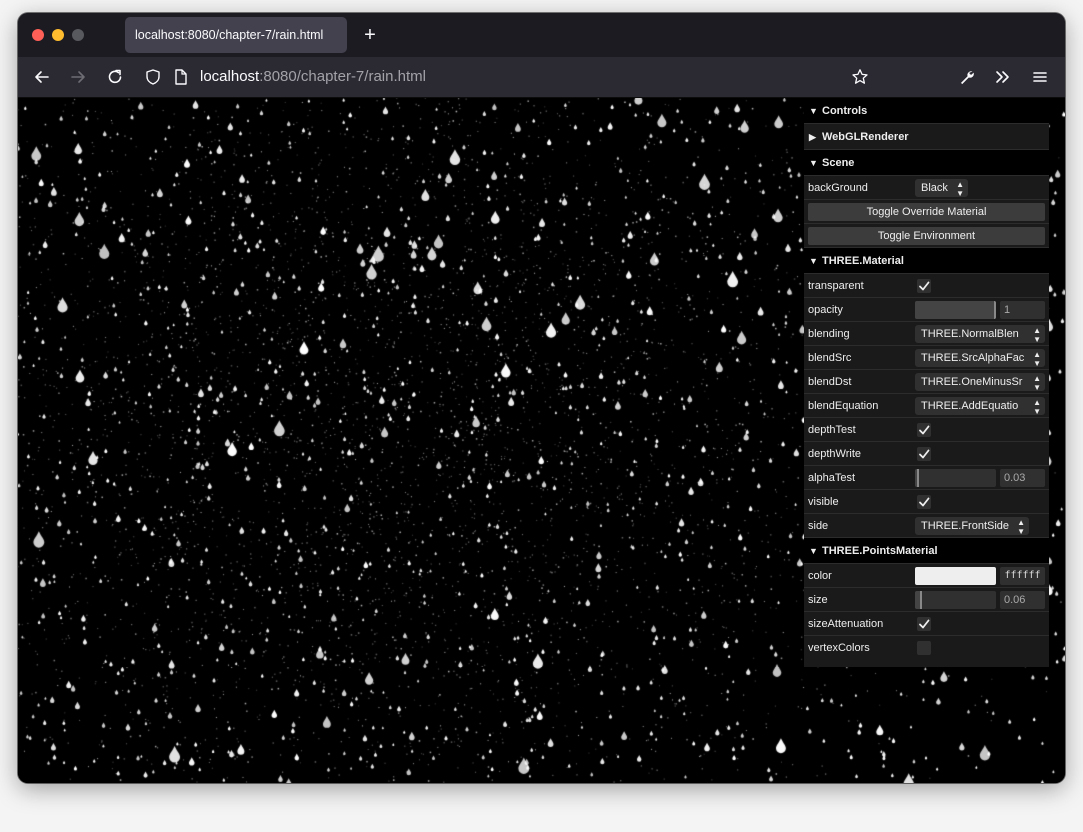 The width and height of the screenshot is (1083, 832). I want to click on forward-button, so click(78, 77).